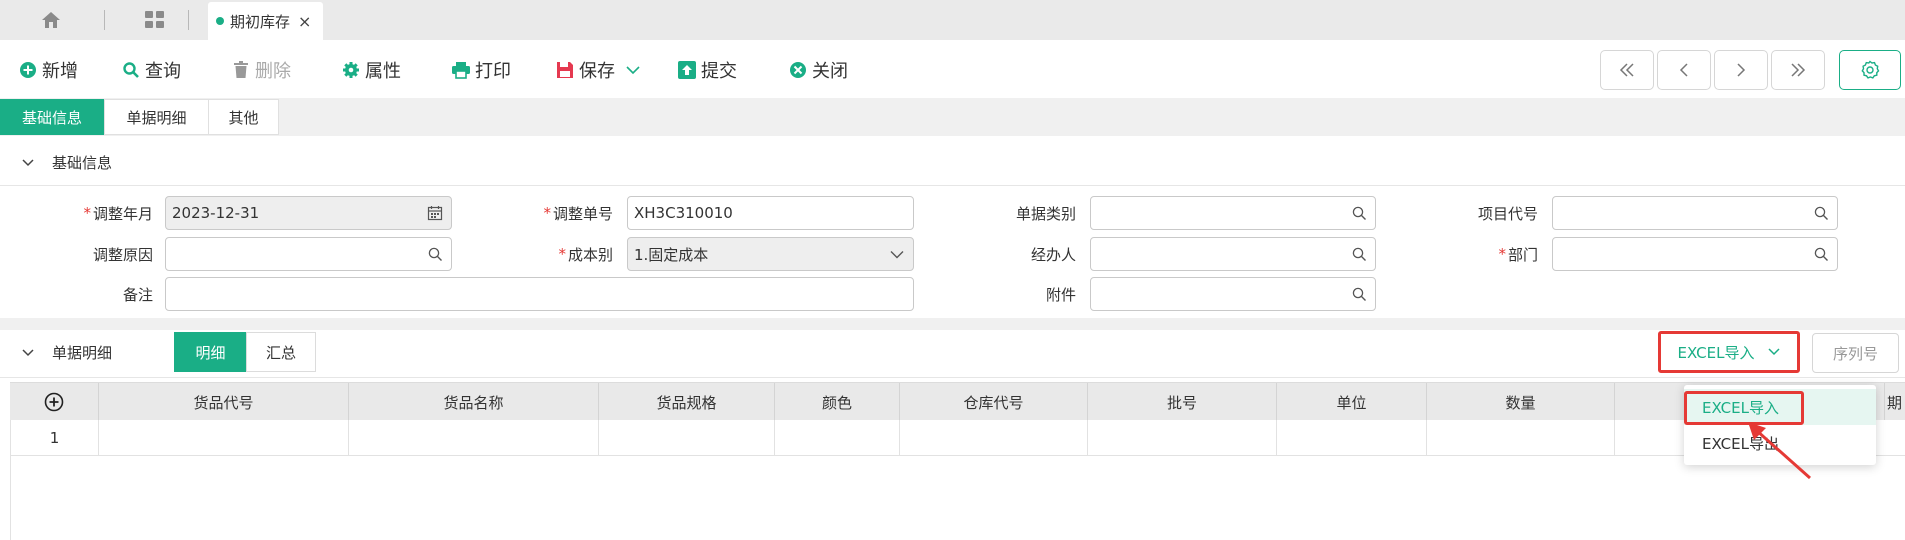 This screenshot has height=540, width=1905. Describe the element at coordinates (993, 402) in the screenshot. I see `column-header: 仓库代号` at that location.